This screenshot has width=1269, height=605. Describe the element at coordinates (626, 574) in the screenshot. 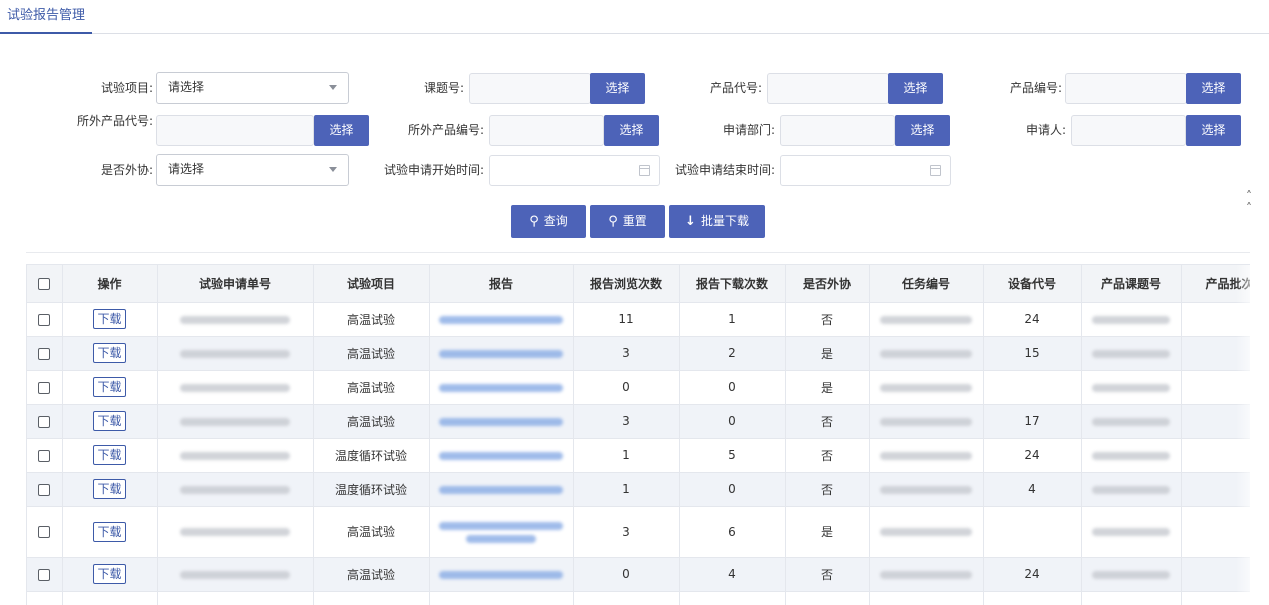

I see `view-count-cell: 0` at that location.